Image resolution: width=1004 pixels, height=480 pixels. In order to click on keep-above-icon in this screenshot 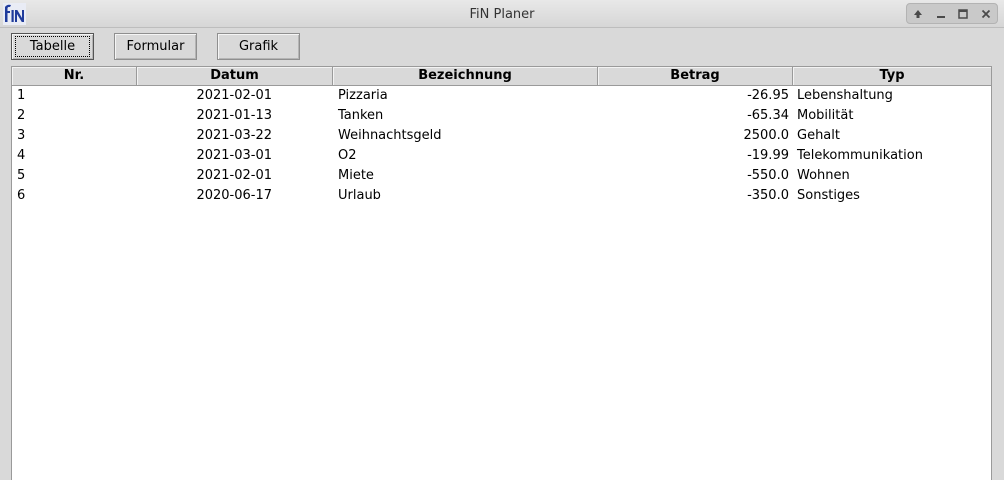, I will do `click(918, 14)`.